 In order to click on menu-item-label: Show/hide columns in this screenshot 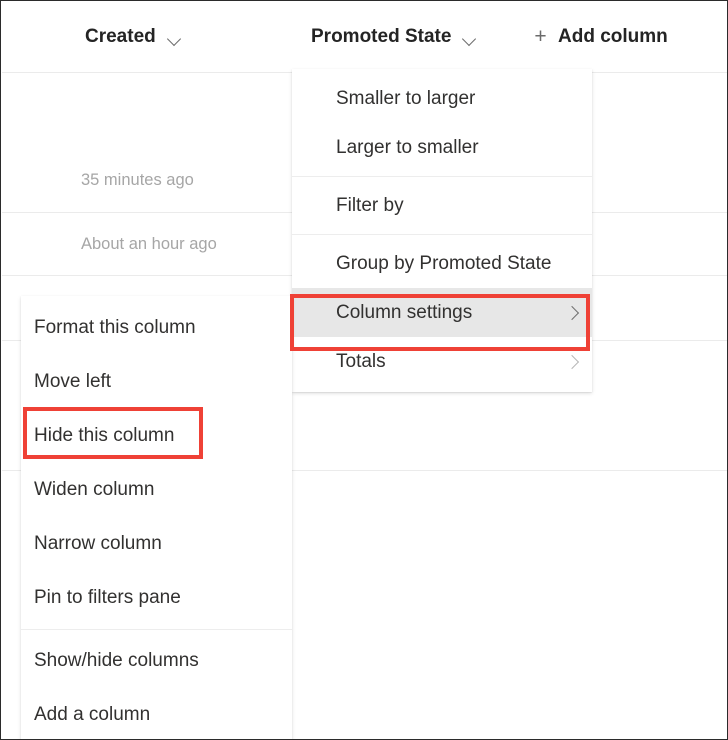, I will do `click(116, 660)`.